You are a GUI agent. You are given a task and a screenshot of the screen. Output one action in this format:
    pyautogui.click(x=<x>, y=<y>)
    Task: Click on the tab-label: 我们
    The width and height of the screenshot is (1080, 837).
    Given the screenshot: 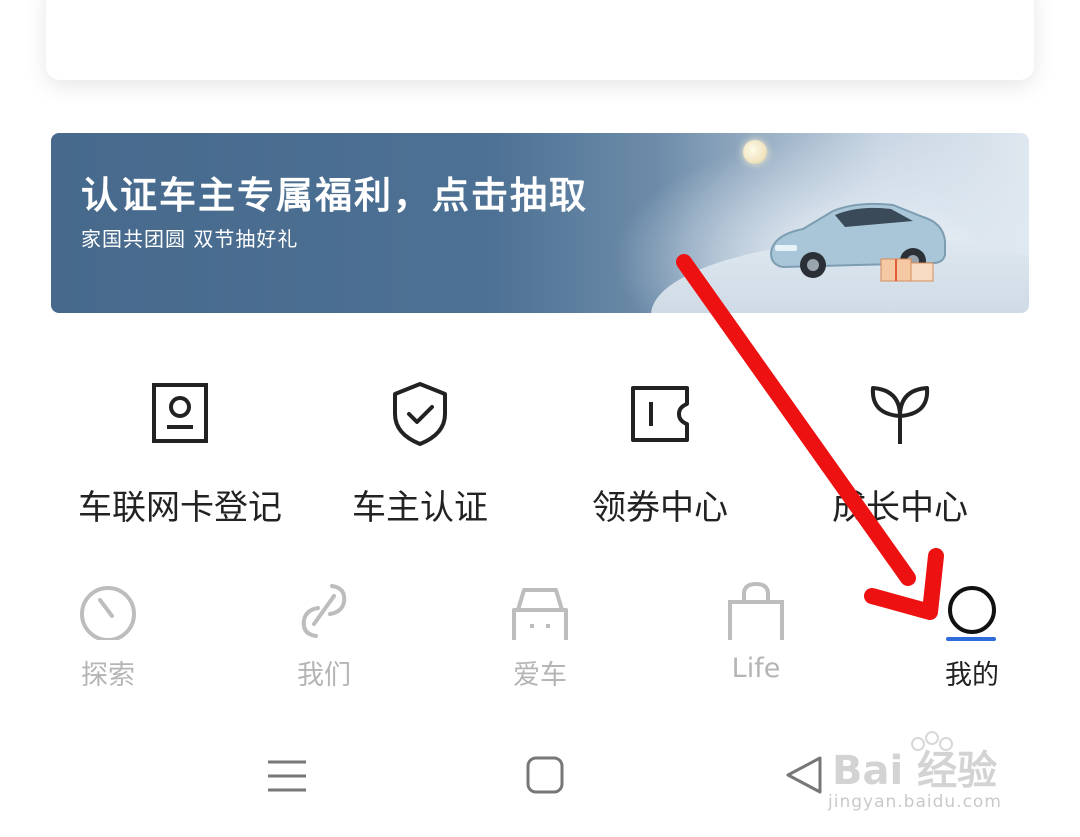 What is the action you would take?
    pyautogui.click(x=324, y=675)
    